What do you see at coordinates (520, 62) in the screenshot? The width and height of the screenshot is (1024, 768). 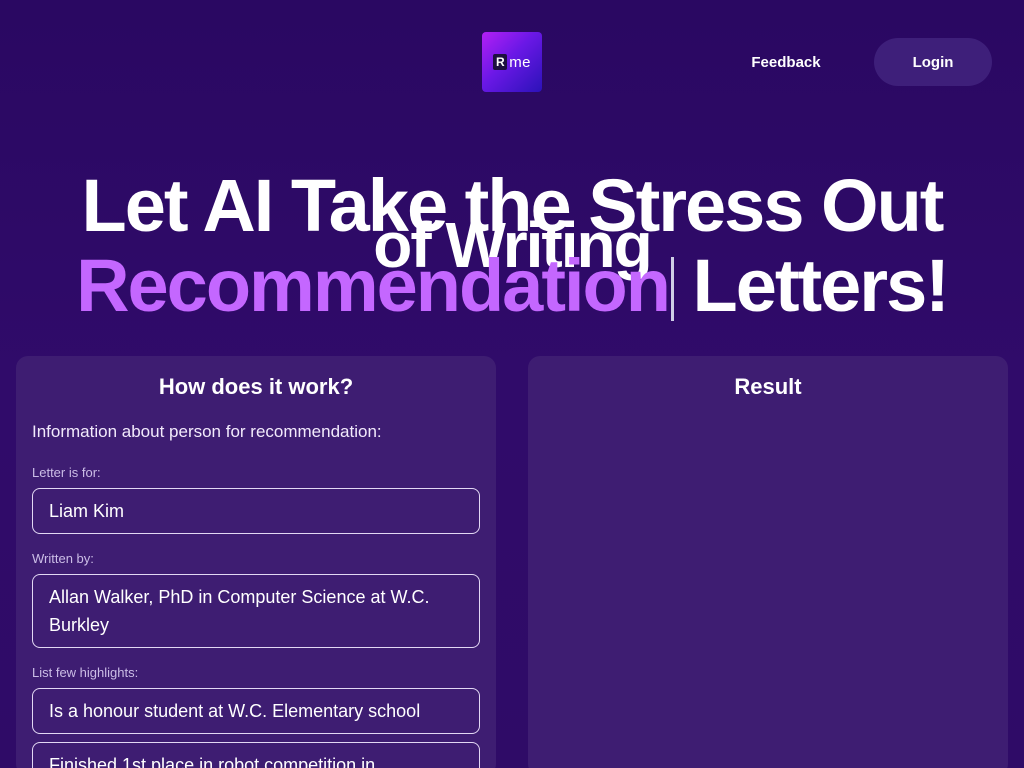 I see `logo-text: me` at bounding box center [520, 62].